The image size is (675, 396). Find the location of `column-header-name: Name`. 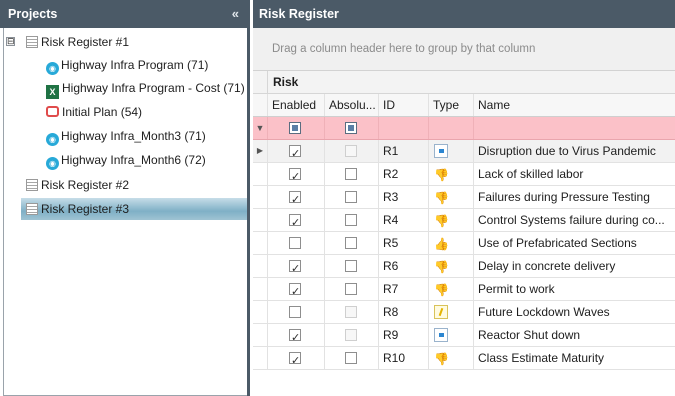

column-header-name: Name is located at coordinates (574, 105).